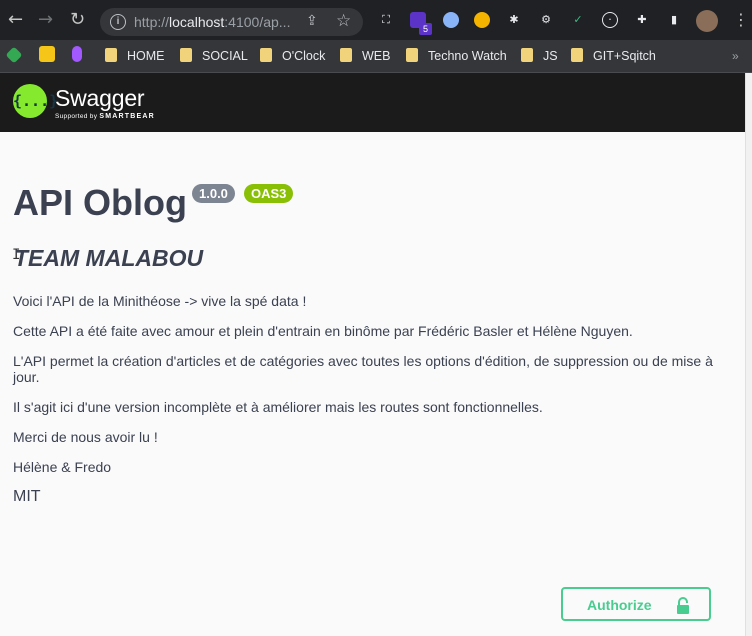  Describe the element at coordinates (748, 354) in the screenshot. I see `page-scrollbar` at that location.